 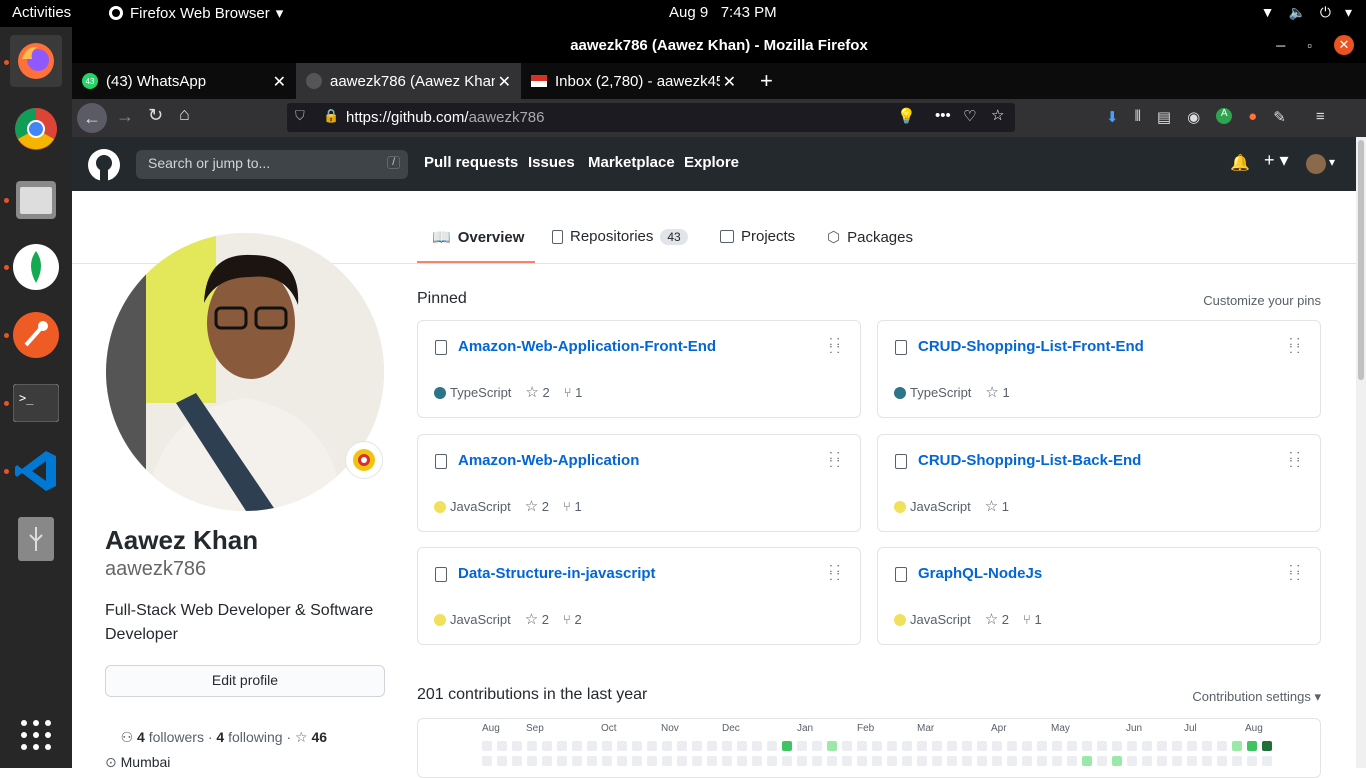 I want to click on activities-button: Activities, so click(x=41, y=12).